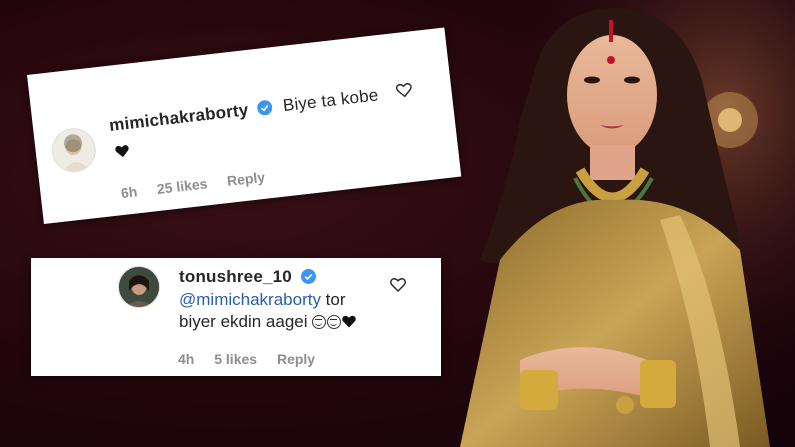 This screenshot has width=795, height=447. I want to click on comment-username: tonushree_10, so click(247, 277).